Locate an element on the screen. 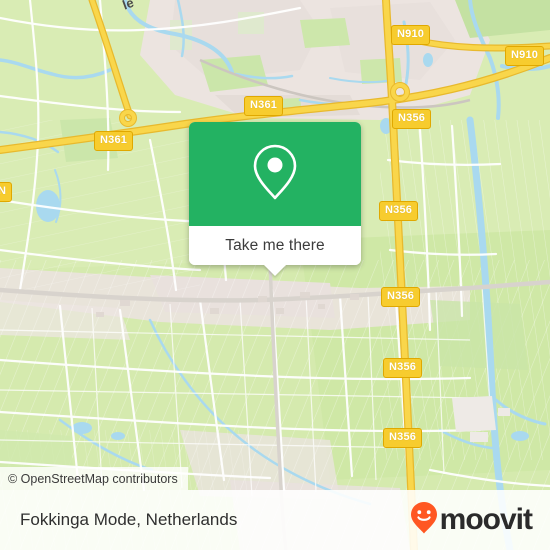 This screenshot has width=550, height=550. road-shield-clipped-left: N is located at coordinates (6, 192).